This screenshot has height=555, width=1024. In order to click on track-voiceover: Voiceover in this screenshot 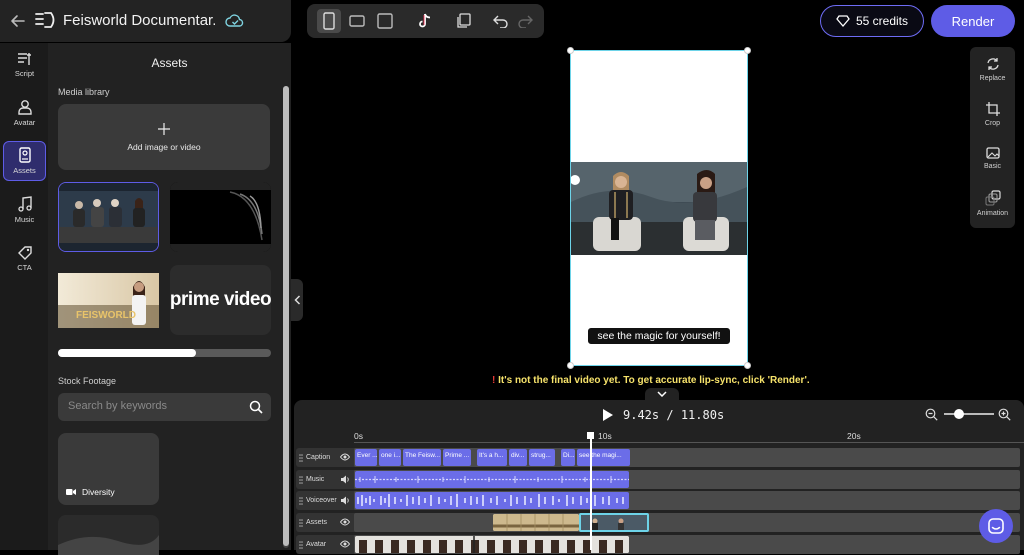, I will do `click(658, 500)`.